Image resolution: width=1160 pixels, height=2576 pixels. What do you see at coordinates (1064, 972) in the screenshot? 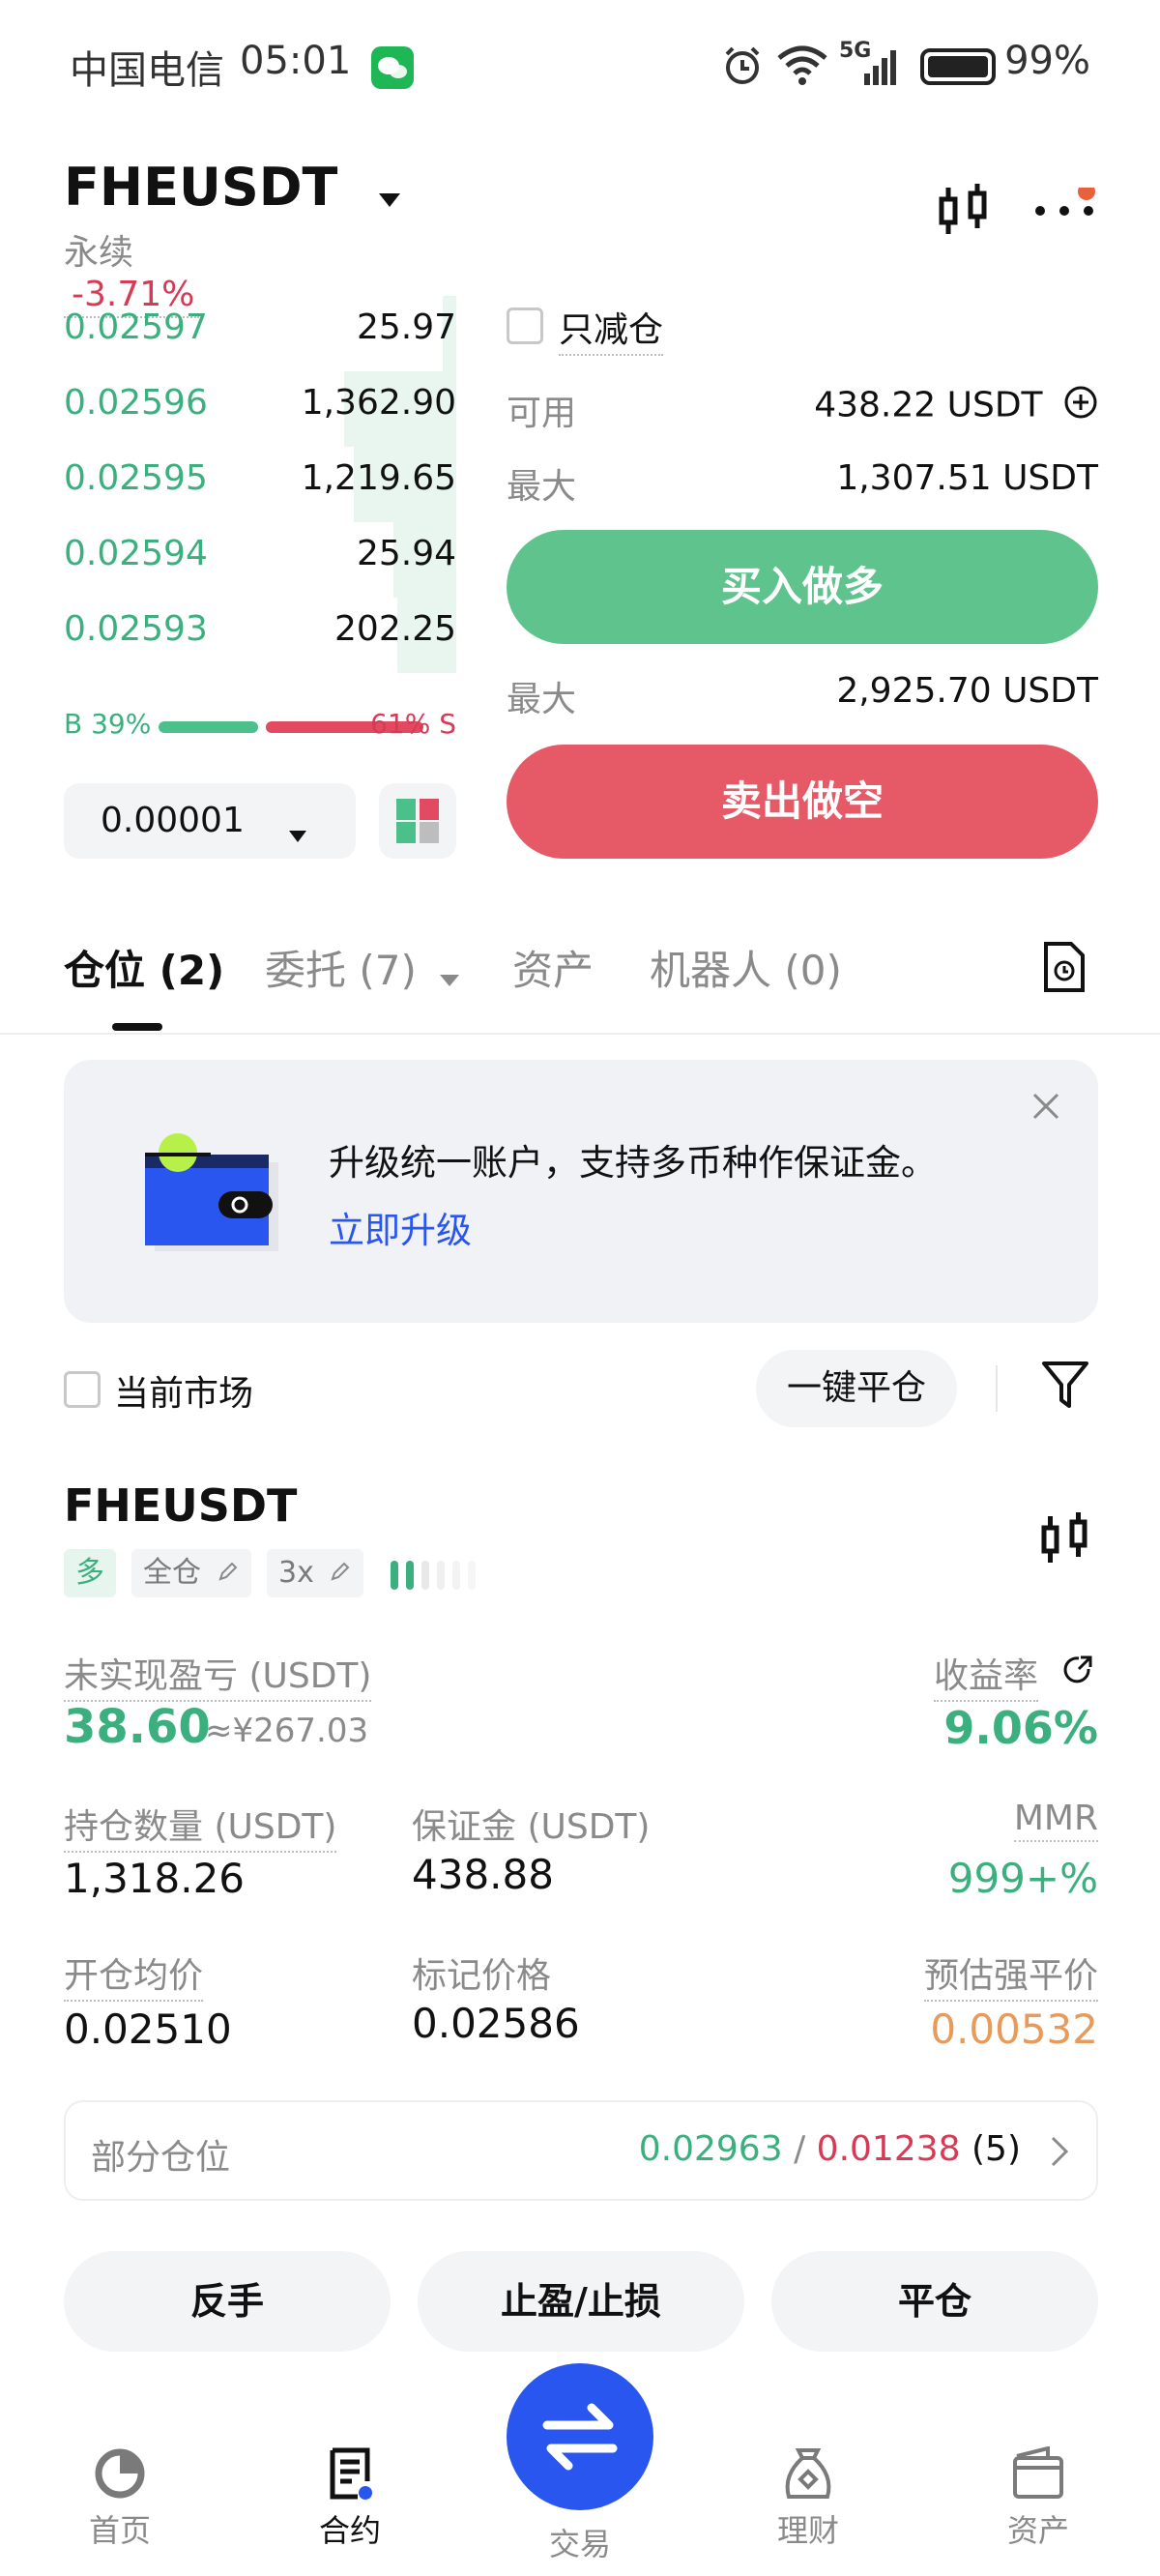
I see `history-icon` at bounding box center [1064, 972].